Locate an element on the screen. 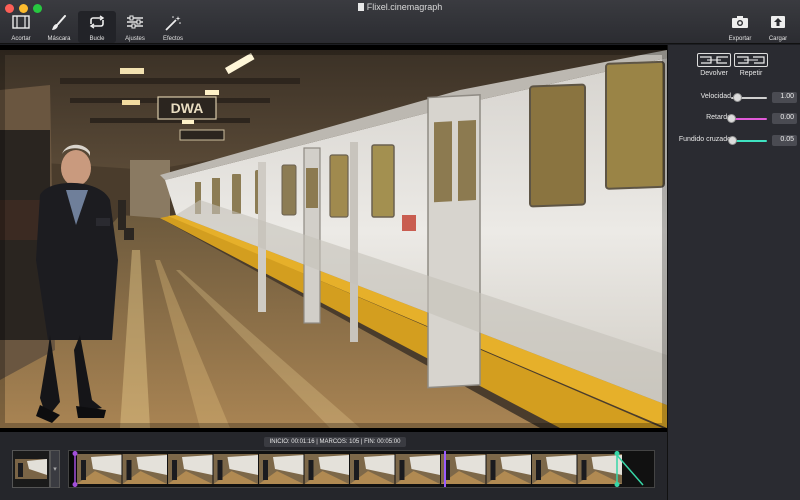 This screenshot has width=800, height=500. loop-start-handle-bottom is located at coordinates (75, 484).